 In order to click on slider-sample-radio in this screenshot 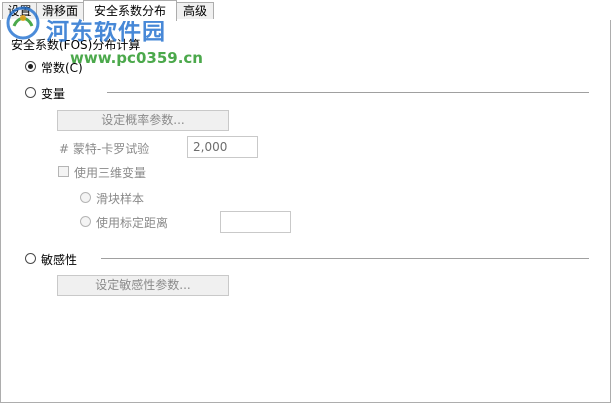, I will do `click(85, 197)`.